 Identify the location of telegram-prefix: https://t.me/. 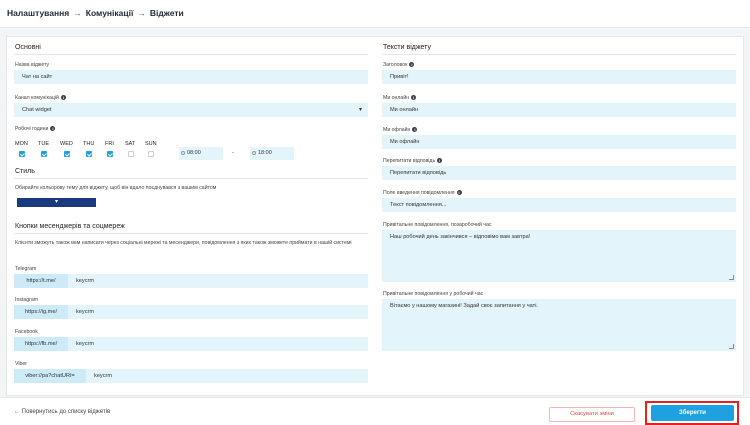
(41, 281).